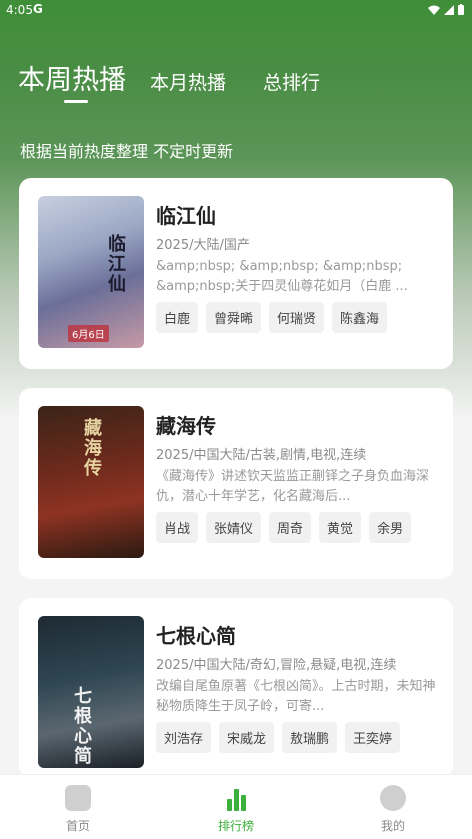 Image resolution: width=472 pixels, height=839 pixels. Describe the element at coordinates (115, 264) in the screenshot. I see `poster-title: 临江仙` at that location.